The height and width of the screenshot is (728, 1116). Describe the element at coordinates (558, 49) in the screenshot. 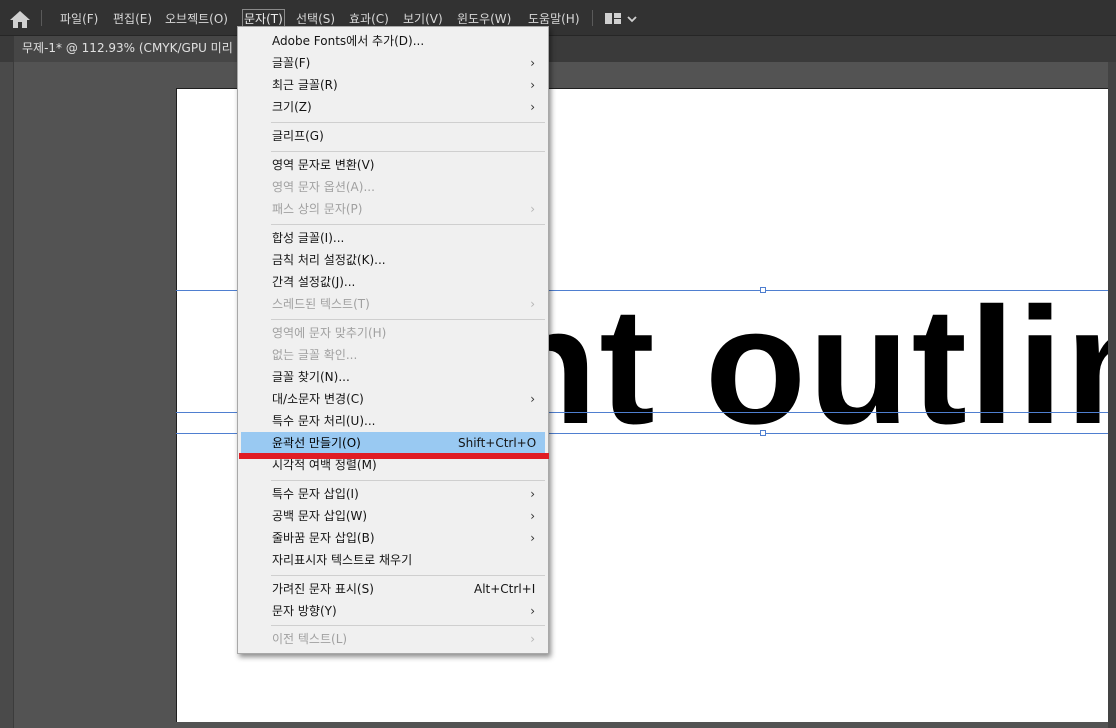

I see `document-tab-strip: 무제-1* @ 112.93% (CMYK/GPU 미리` at that location.